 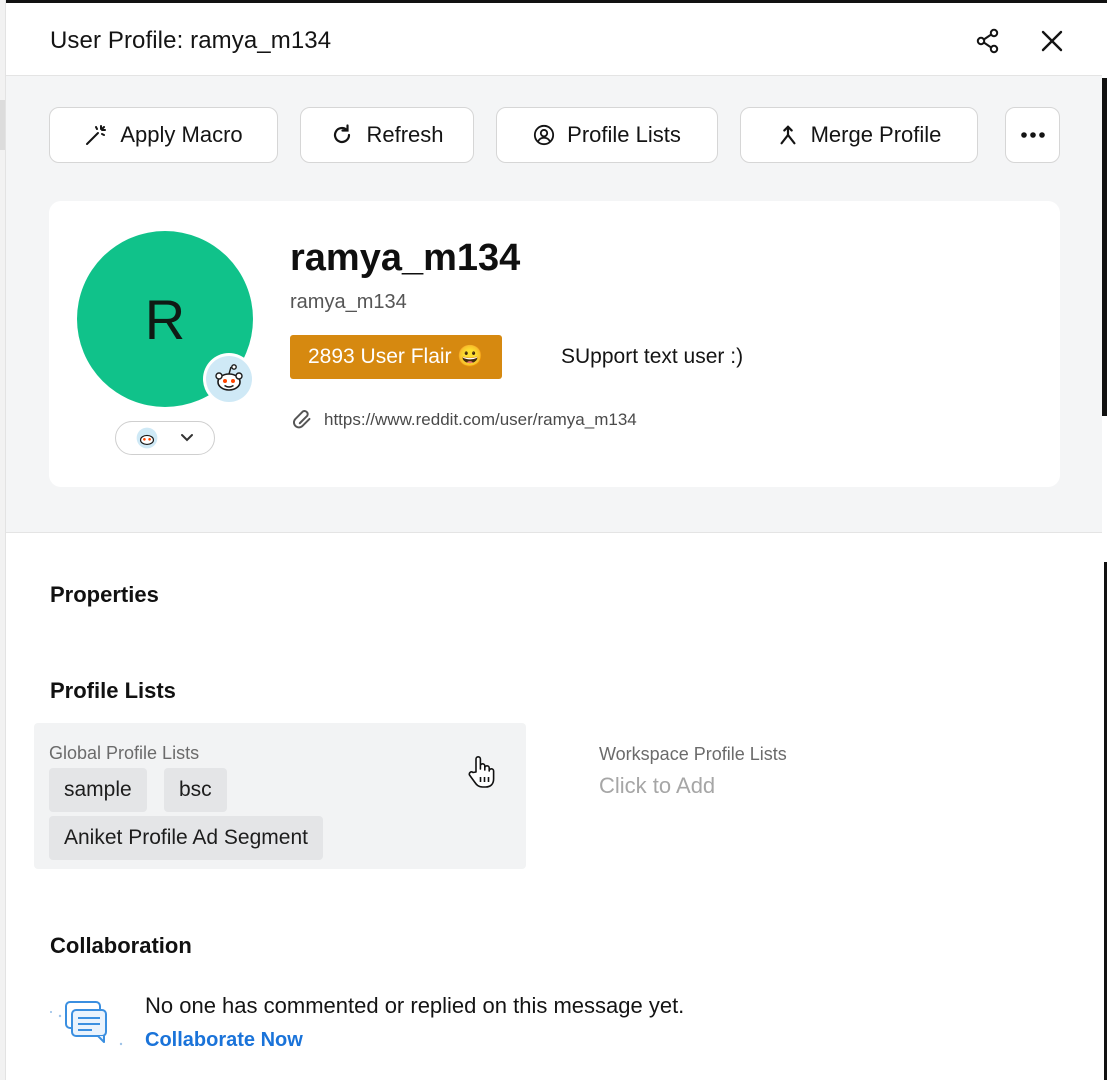 I want to click on background-window-notch, so click(x=2, y=125).